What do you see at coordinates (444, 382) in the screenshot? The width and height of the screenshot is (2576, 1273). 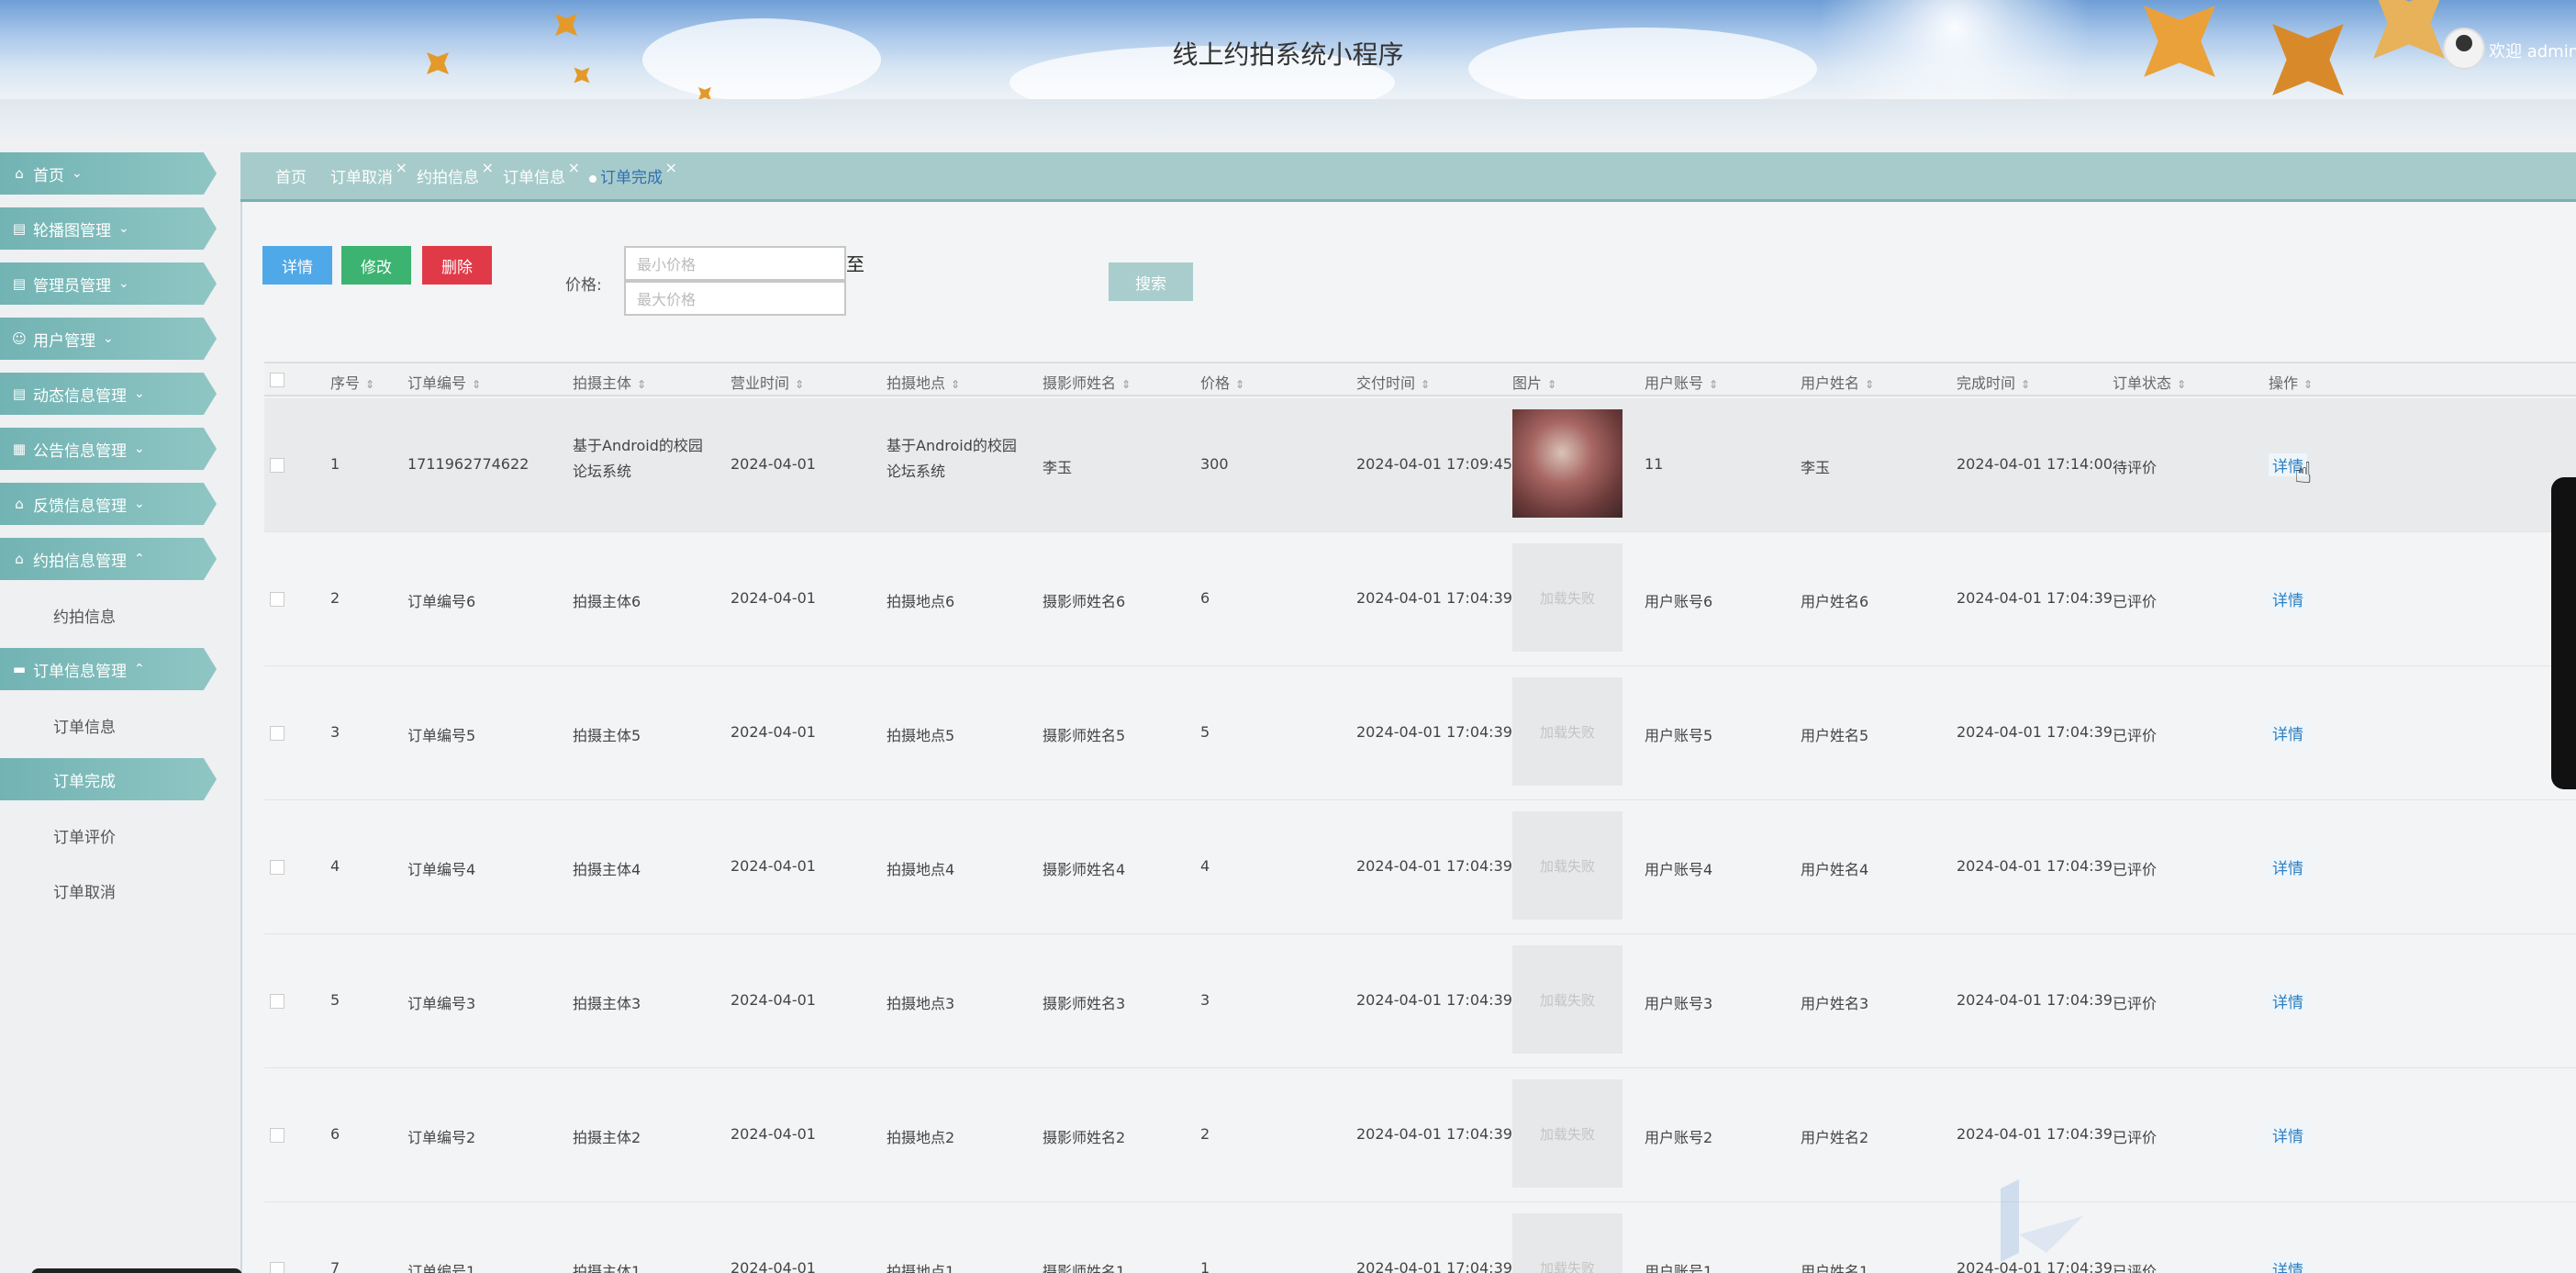 I see `col-header-order: 订单编号 ⇕` at bounding box center [444, 382].